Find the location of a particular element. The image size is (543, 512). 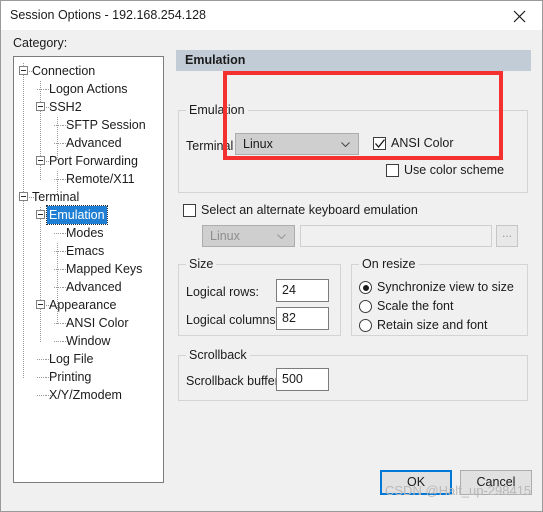

tree-item-window: Window is located at coordinates (63, 341).